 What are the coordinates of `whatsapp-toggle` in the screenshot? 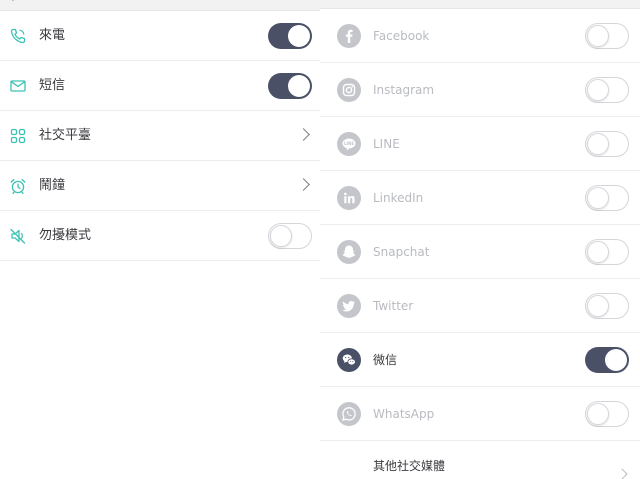 It's located at (607, 414).